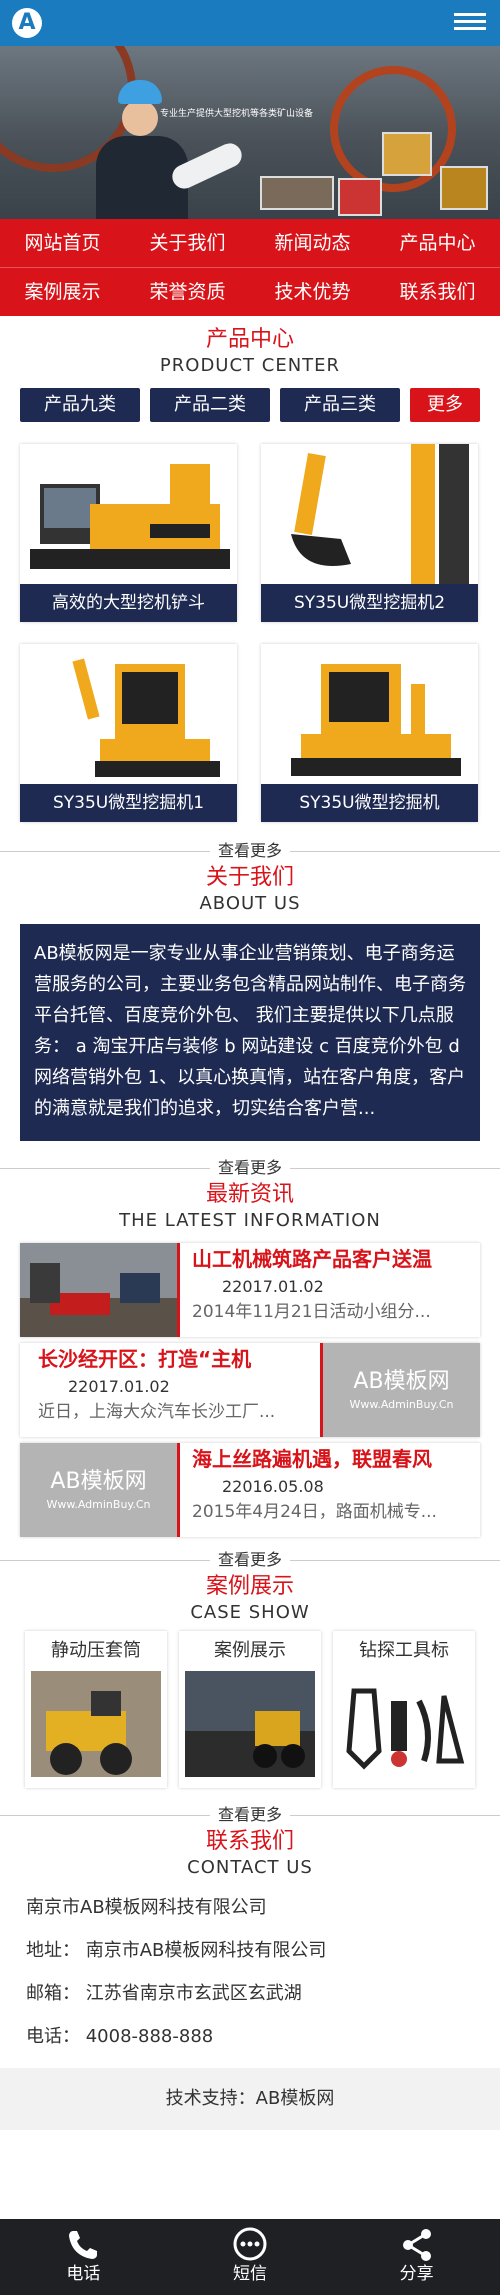 Image resolution: width=500 pixels, height=2295 pixels. What do you see at coordinates (250, 132) in the screenshot?
I see `hero-banner: 专业生产提供大型挖机等各类矿山设备` at bounding box center [250, 132].